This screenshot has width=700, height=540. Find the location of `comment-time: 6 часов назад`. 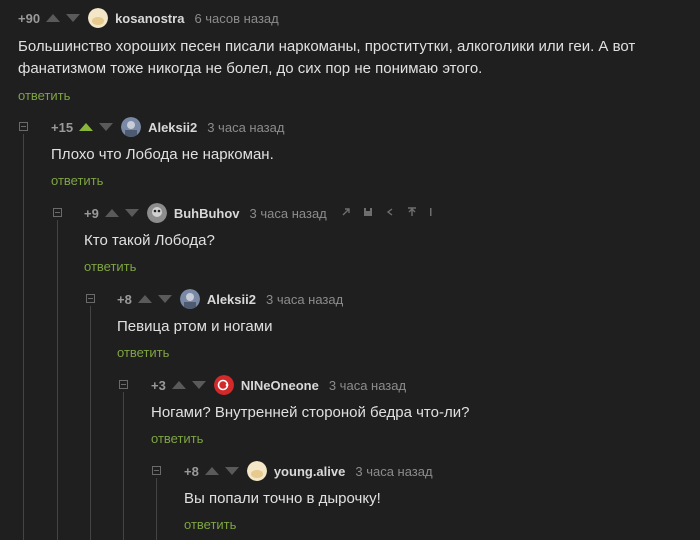

comment-time: 6 часов назад is located at coordinates (236, 18).